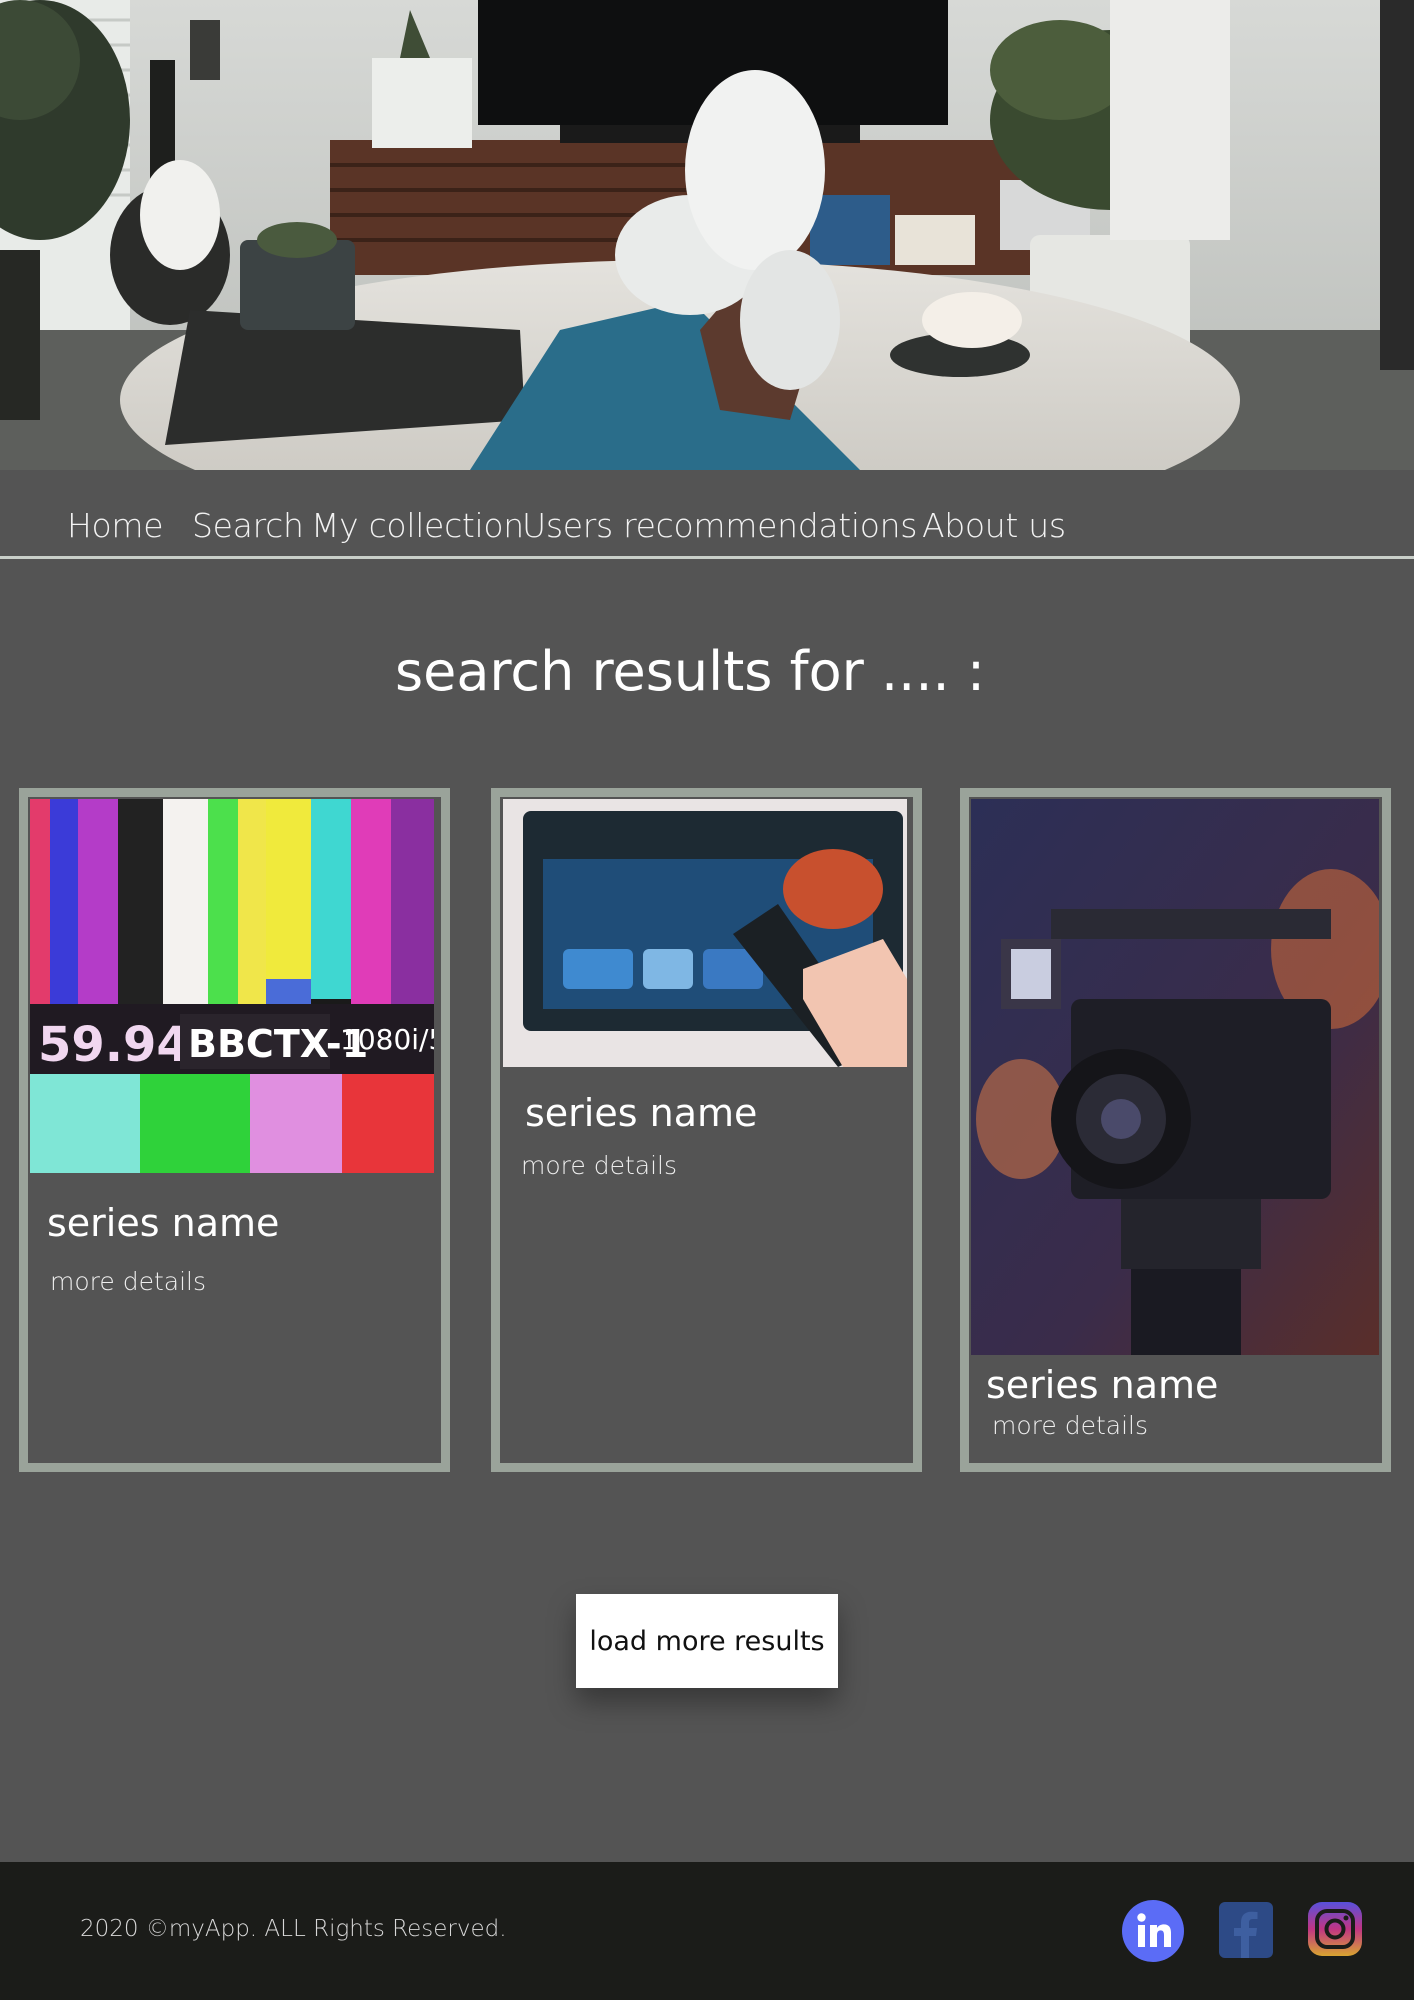 The height and width of the screenshot is (2000, 1414). I want to click on linkedin-icon, so click(1153, 1931).